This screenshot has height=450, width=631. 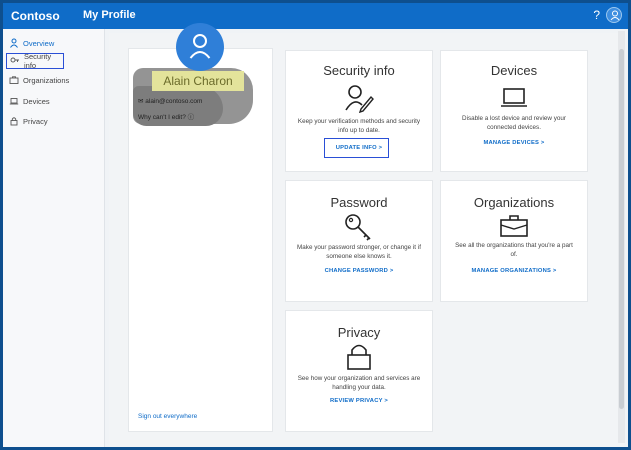 What do you see at coordinates (315, 16) in the screenshot?
I see `top-bar: Contoso My Profile ?` at bounding box center [315, 16].